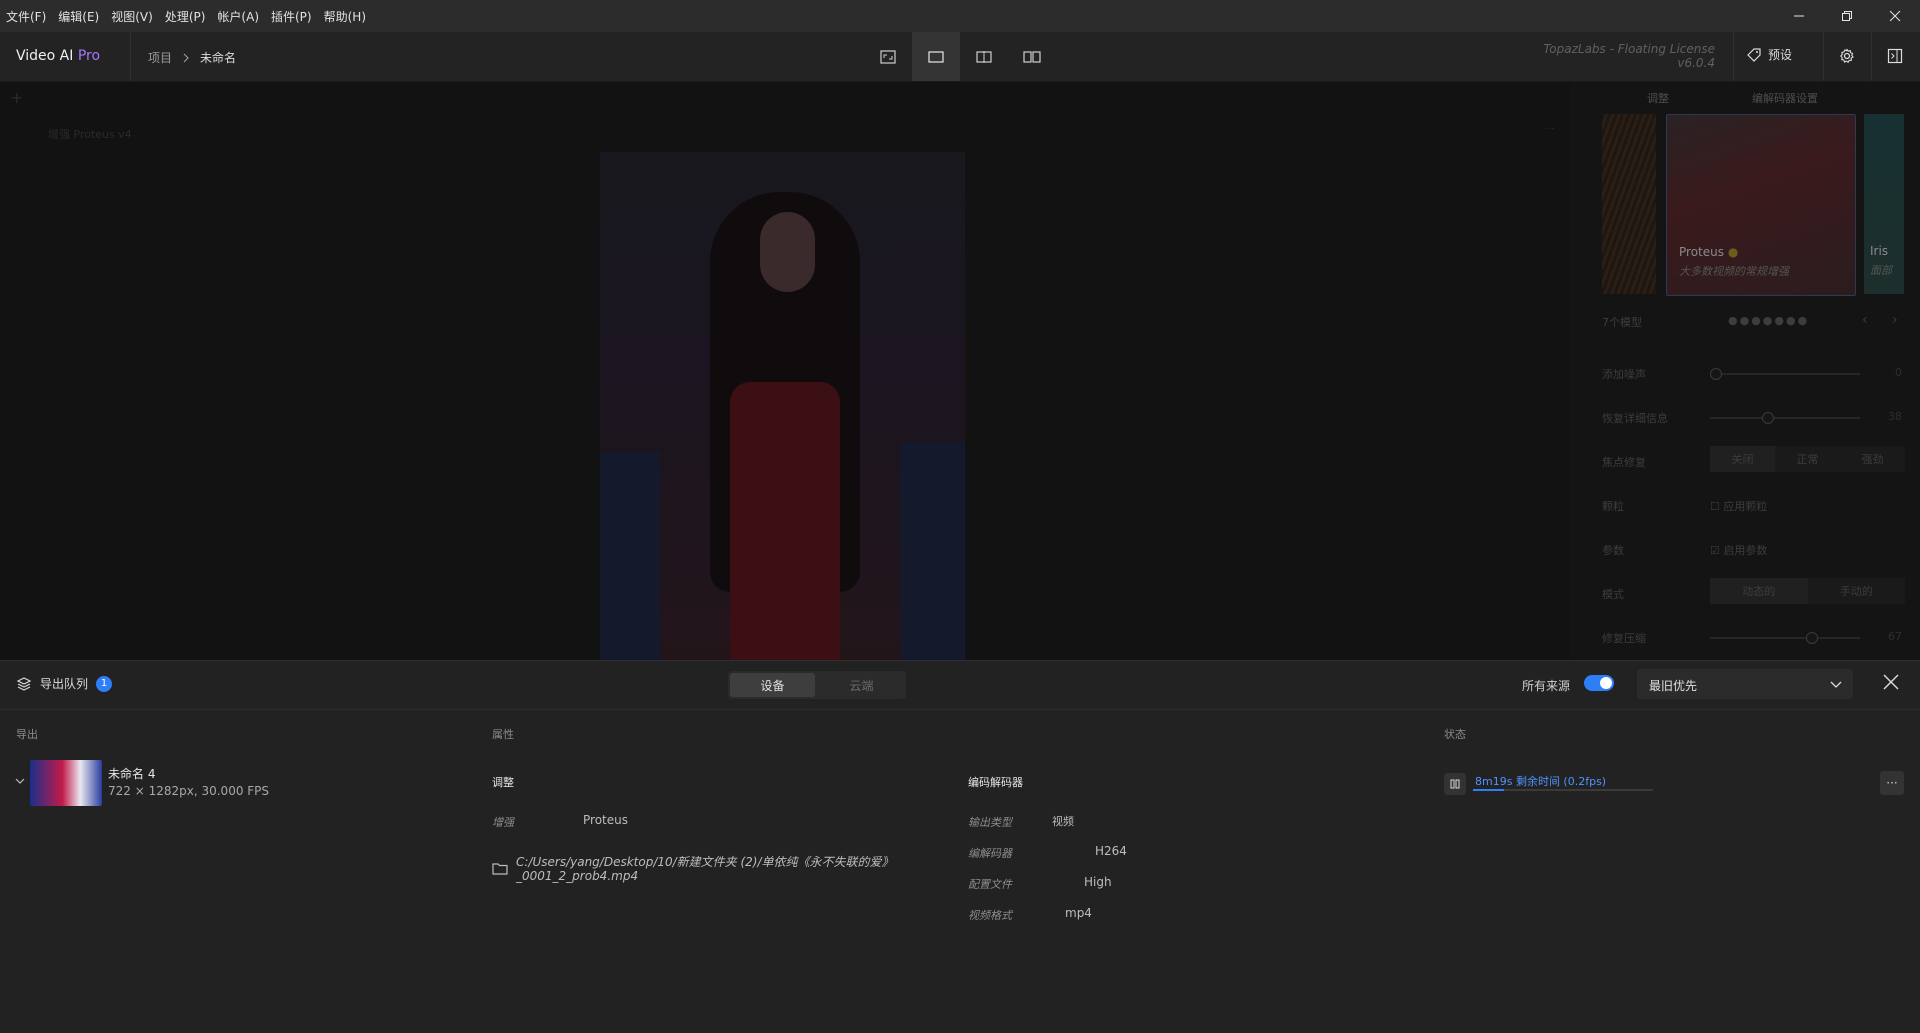 Image resolution: width=1920 pixels, height=1033 pixels. What do you see at coordinates (1098, 882) in the screenshot?
I see `profile-value: High` at bounding box center [1098, 882].